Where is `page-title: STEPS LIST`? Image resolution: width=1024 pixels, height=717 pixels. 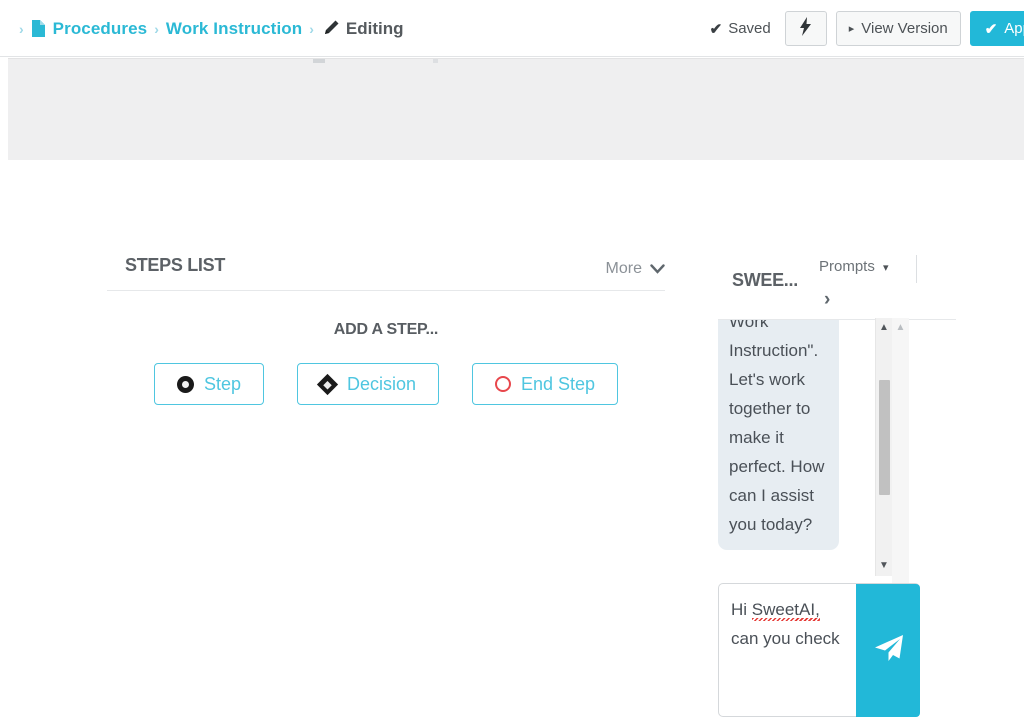 page-title: STEPS LIST is located at coordinates (175, 265).